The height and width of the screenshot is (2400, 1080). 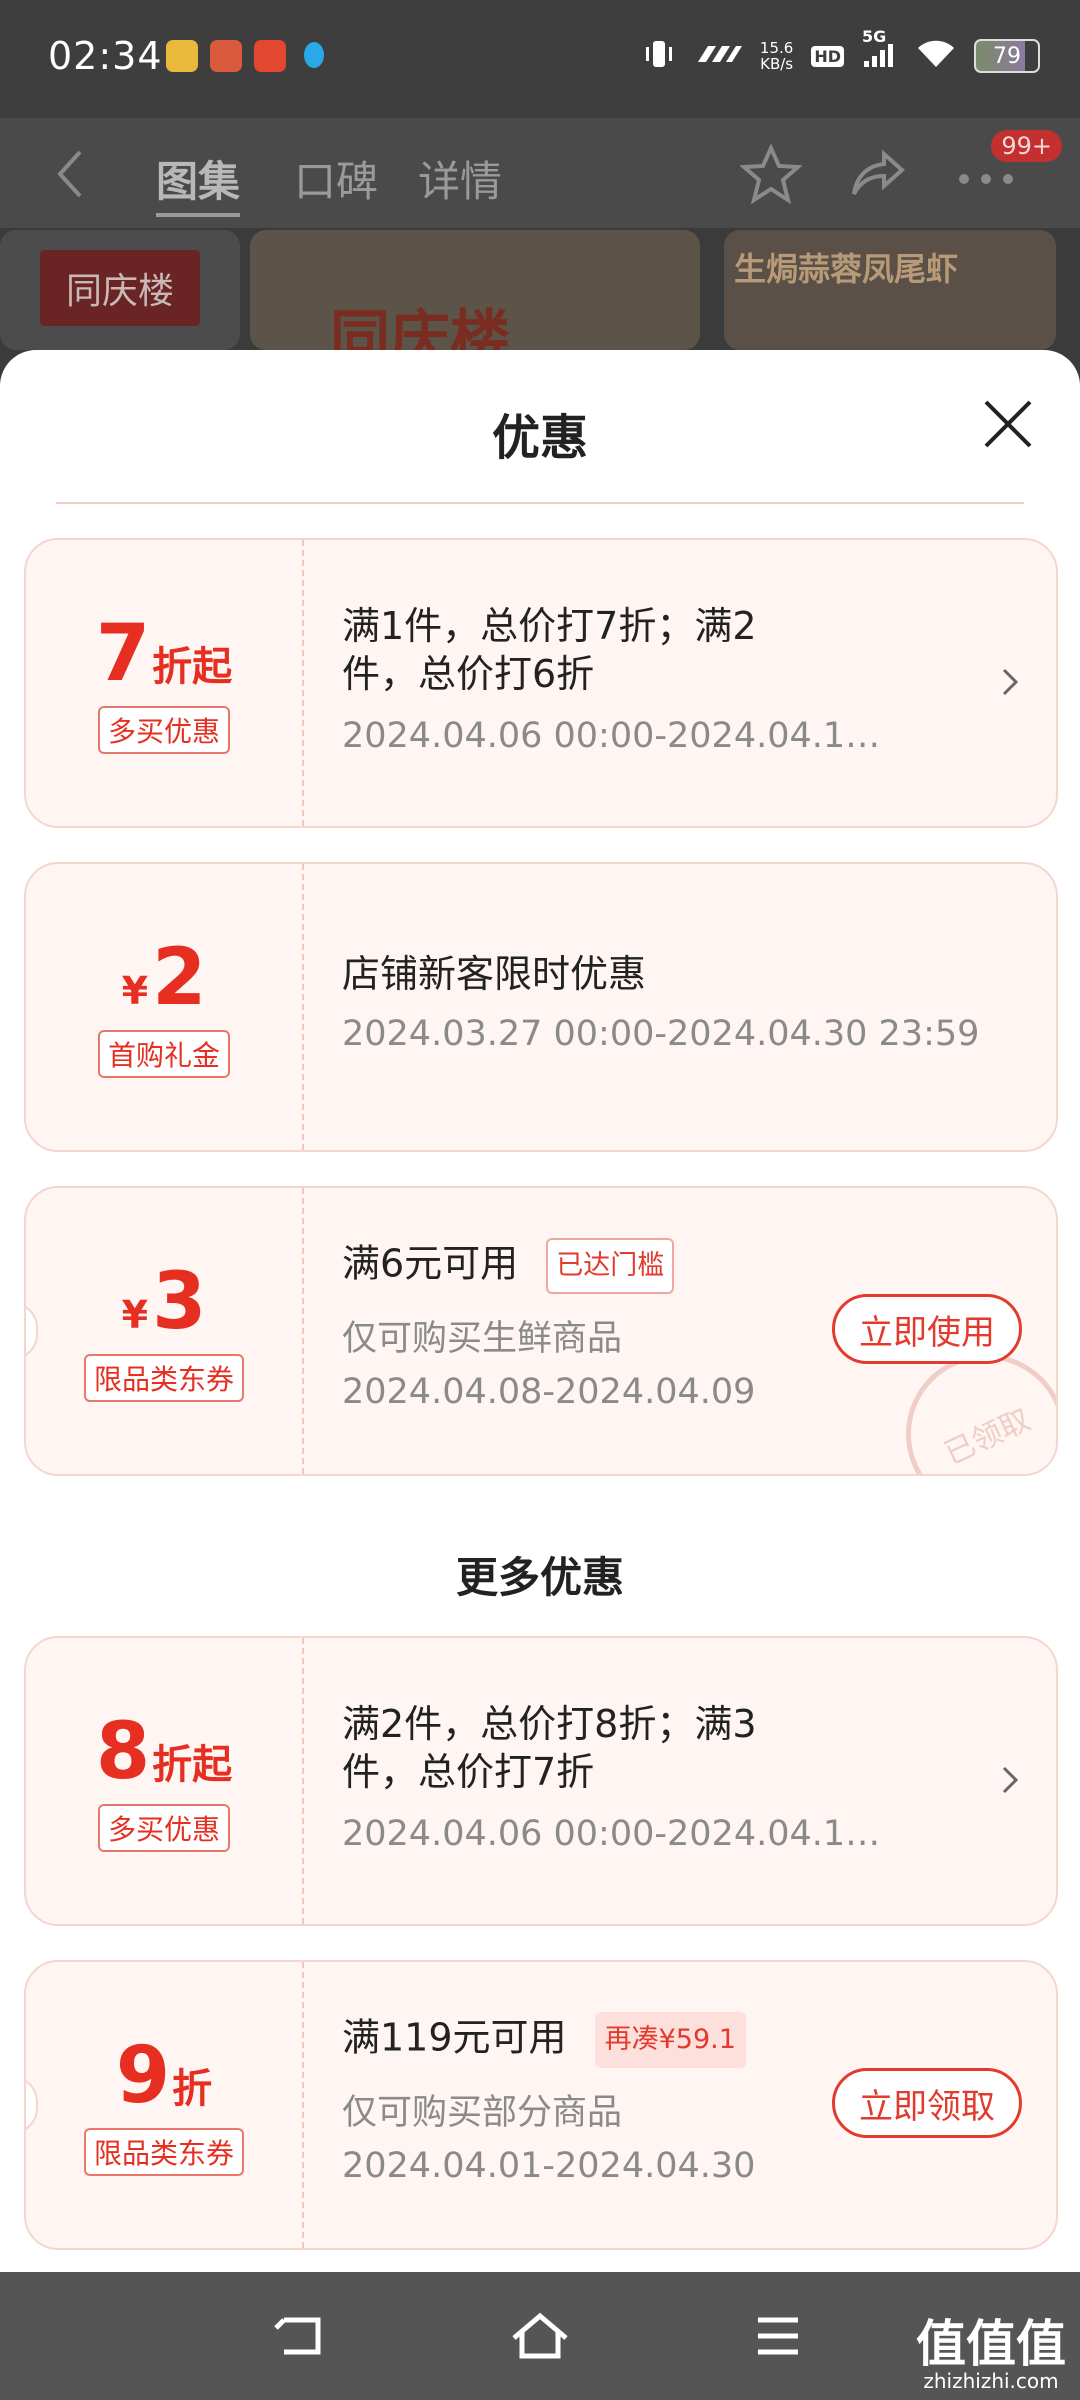 I want to click on coupon-amount: ¥ 3, so click(x=164, y=1302).